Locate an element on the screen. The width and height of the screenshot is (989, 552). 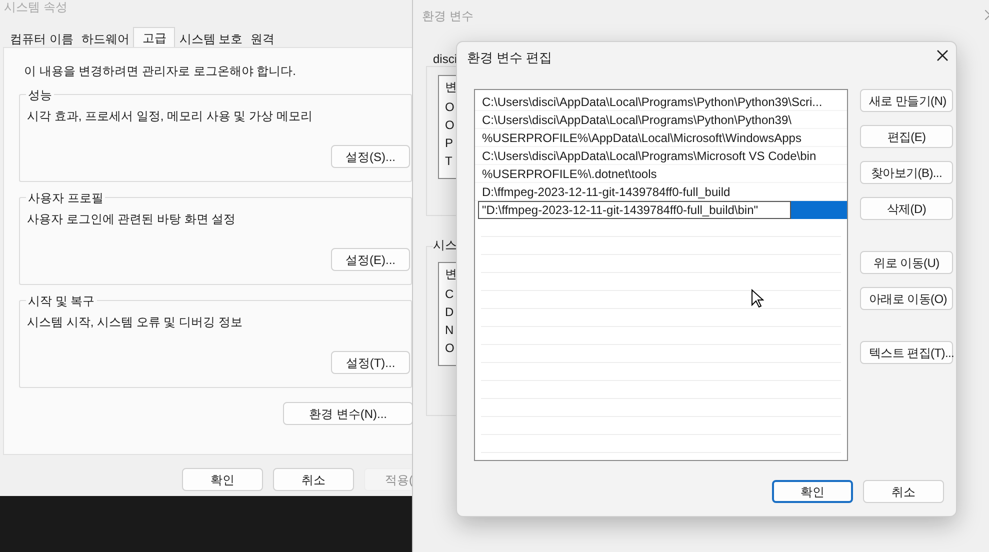
side-button: 위로 이동(U) is located at coordinates (906, 262).